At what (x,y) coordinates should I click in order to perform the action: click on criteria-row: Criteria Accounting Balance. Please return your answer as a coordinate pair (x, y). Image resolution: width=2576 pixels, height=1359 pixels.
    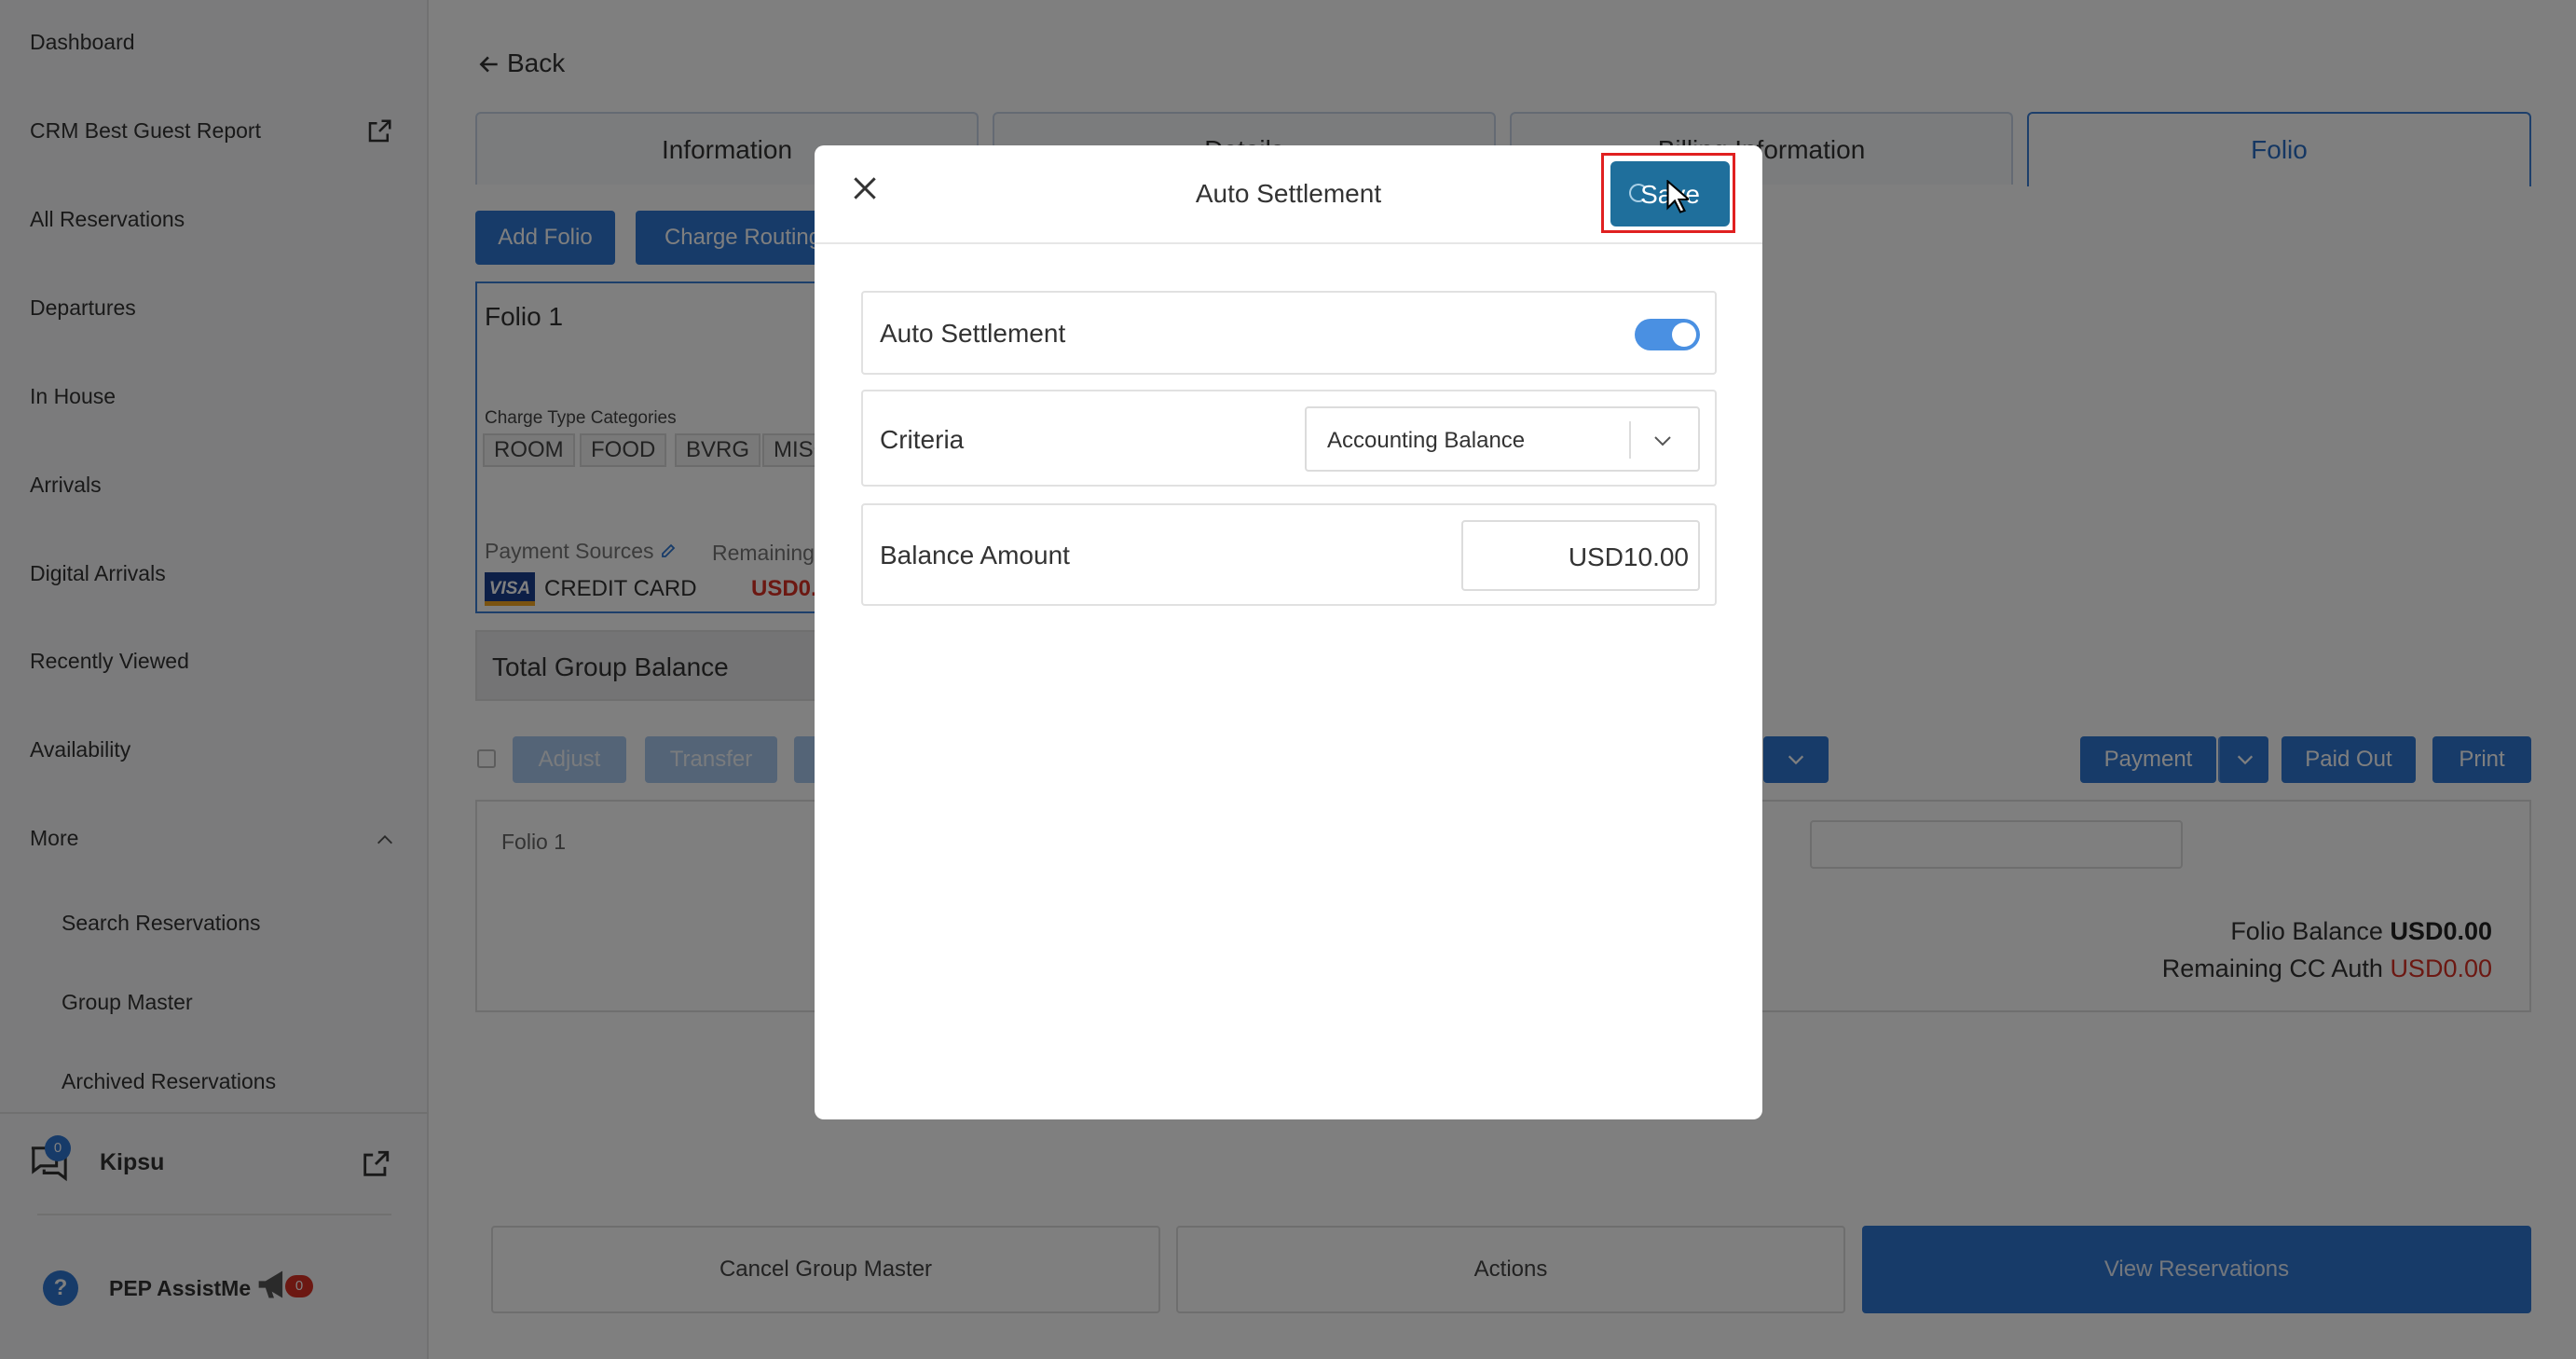
    Looking at the image, I should click on (1289, 438).